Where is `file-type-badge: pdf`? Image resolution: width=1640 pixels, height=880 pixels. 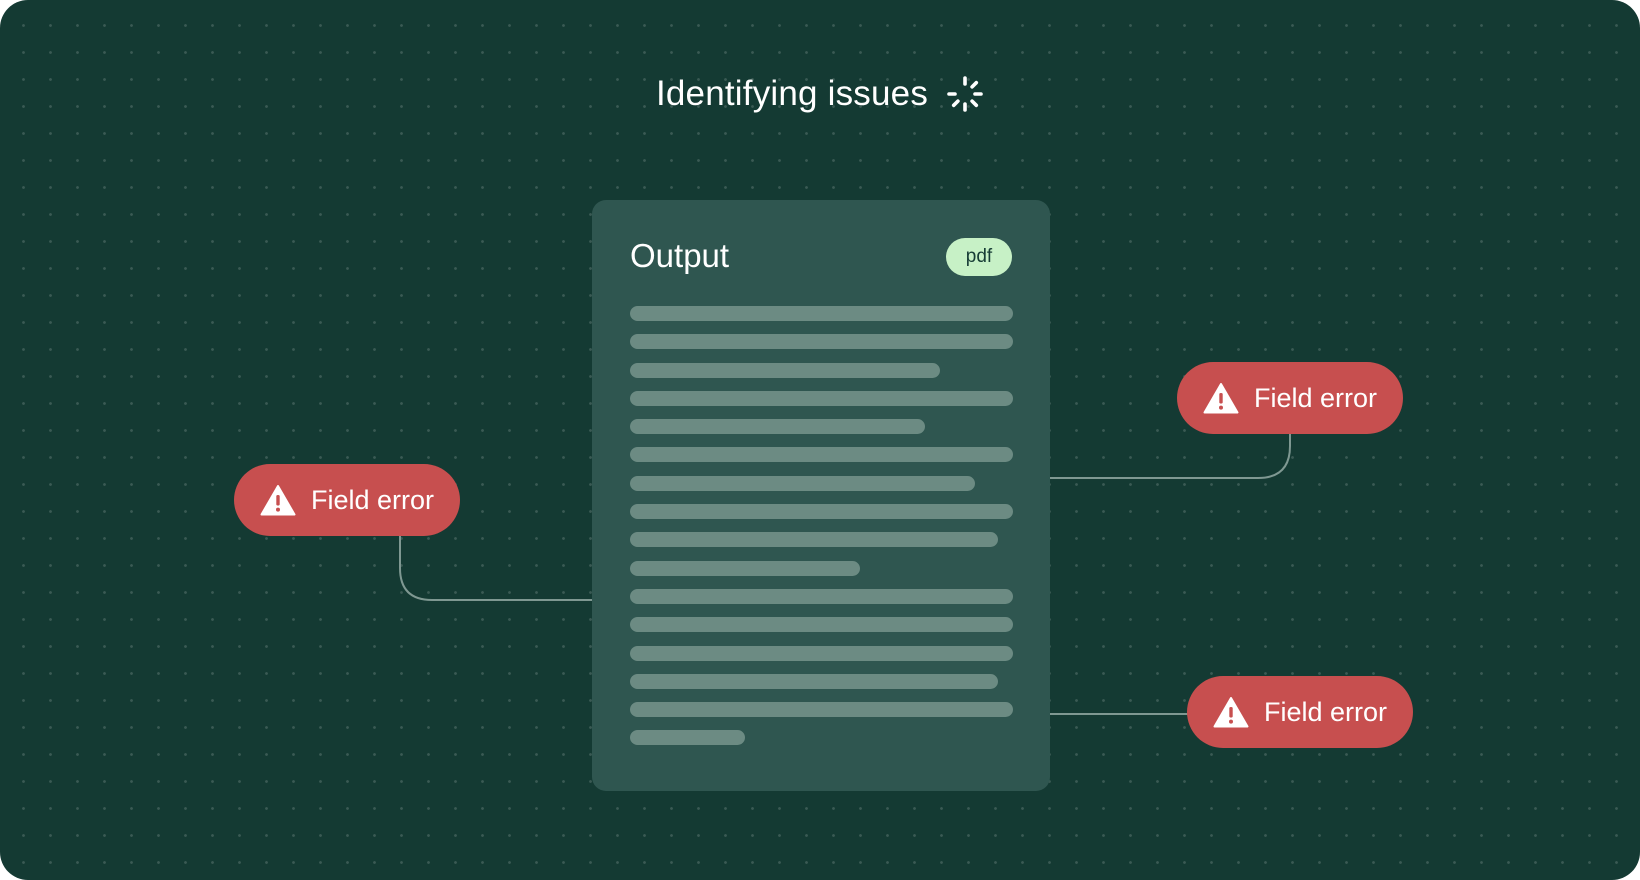 file-type-badge: pdf is located at coordinates (979, 257).